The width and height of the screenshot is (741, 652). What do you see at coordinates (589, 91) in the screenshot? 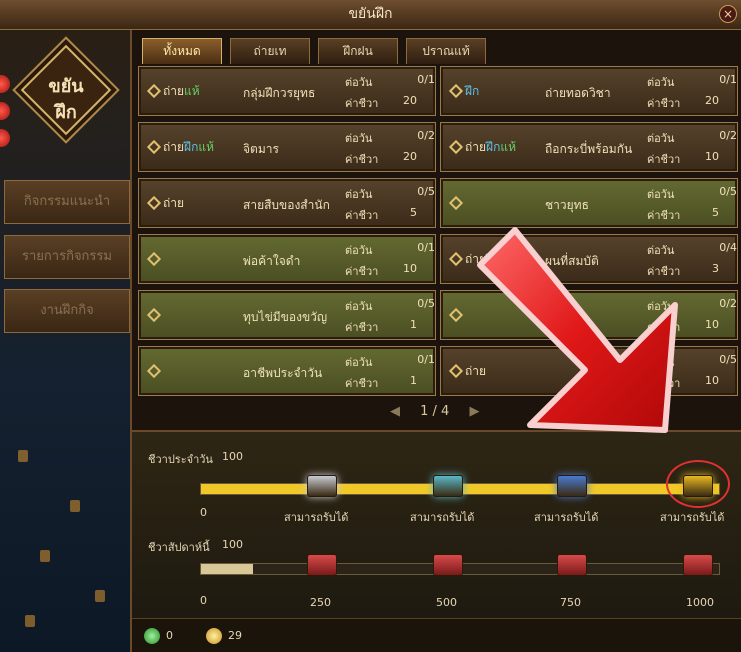
I see `task-card: ฝึก ถ่ายทอดวิชา ต่อวัน ค่าชีวา 0/1 20` at bounding box center [589, 91].